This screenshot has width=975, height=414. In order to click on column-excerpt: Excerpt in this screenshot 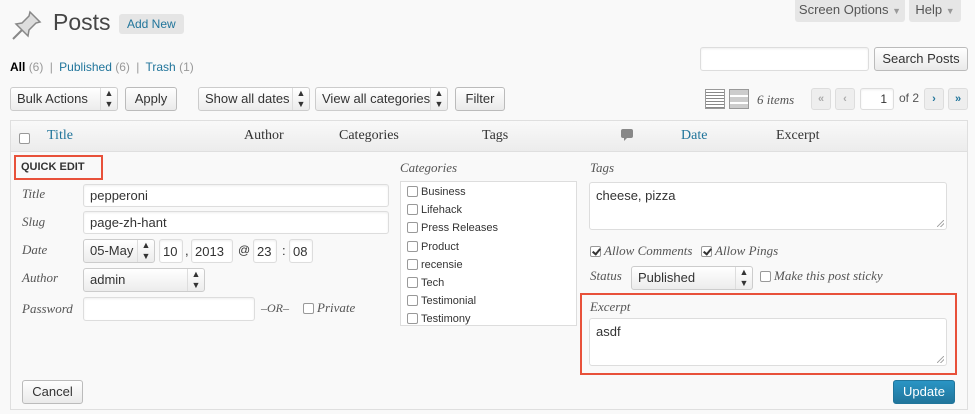, I will do `click(798, 135)`.